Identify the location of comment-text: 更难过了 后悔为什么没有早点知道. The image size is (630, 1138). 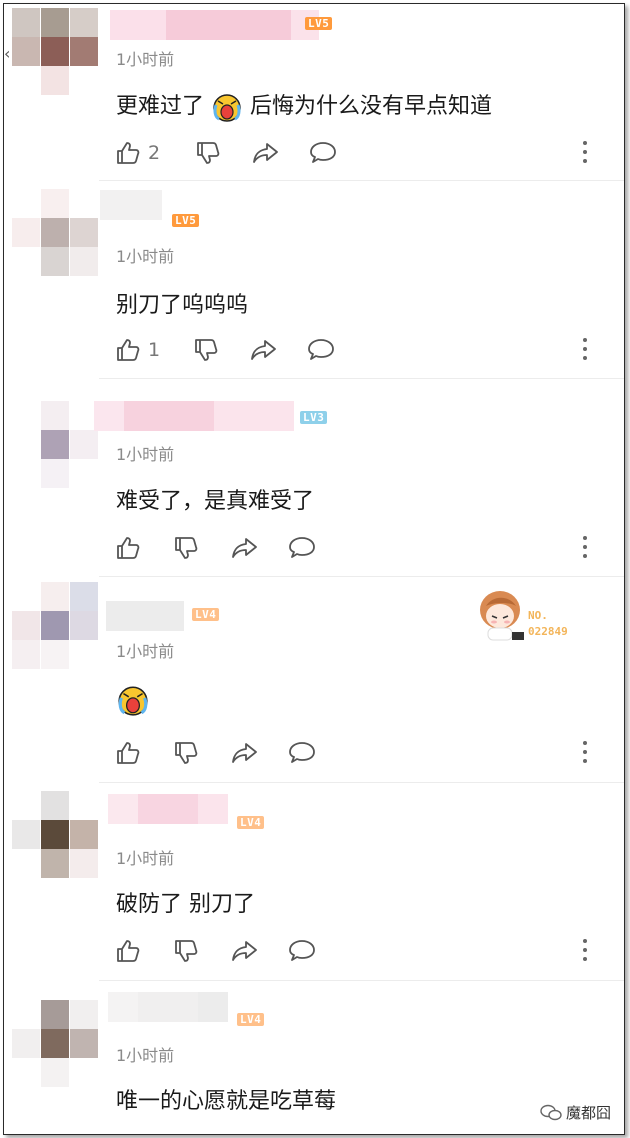
(304, 105).